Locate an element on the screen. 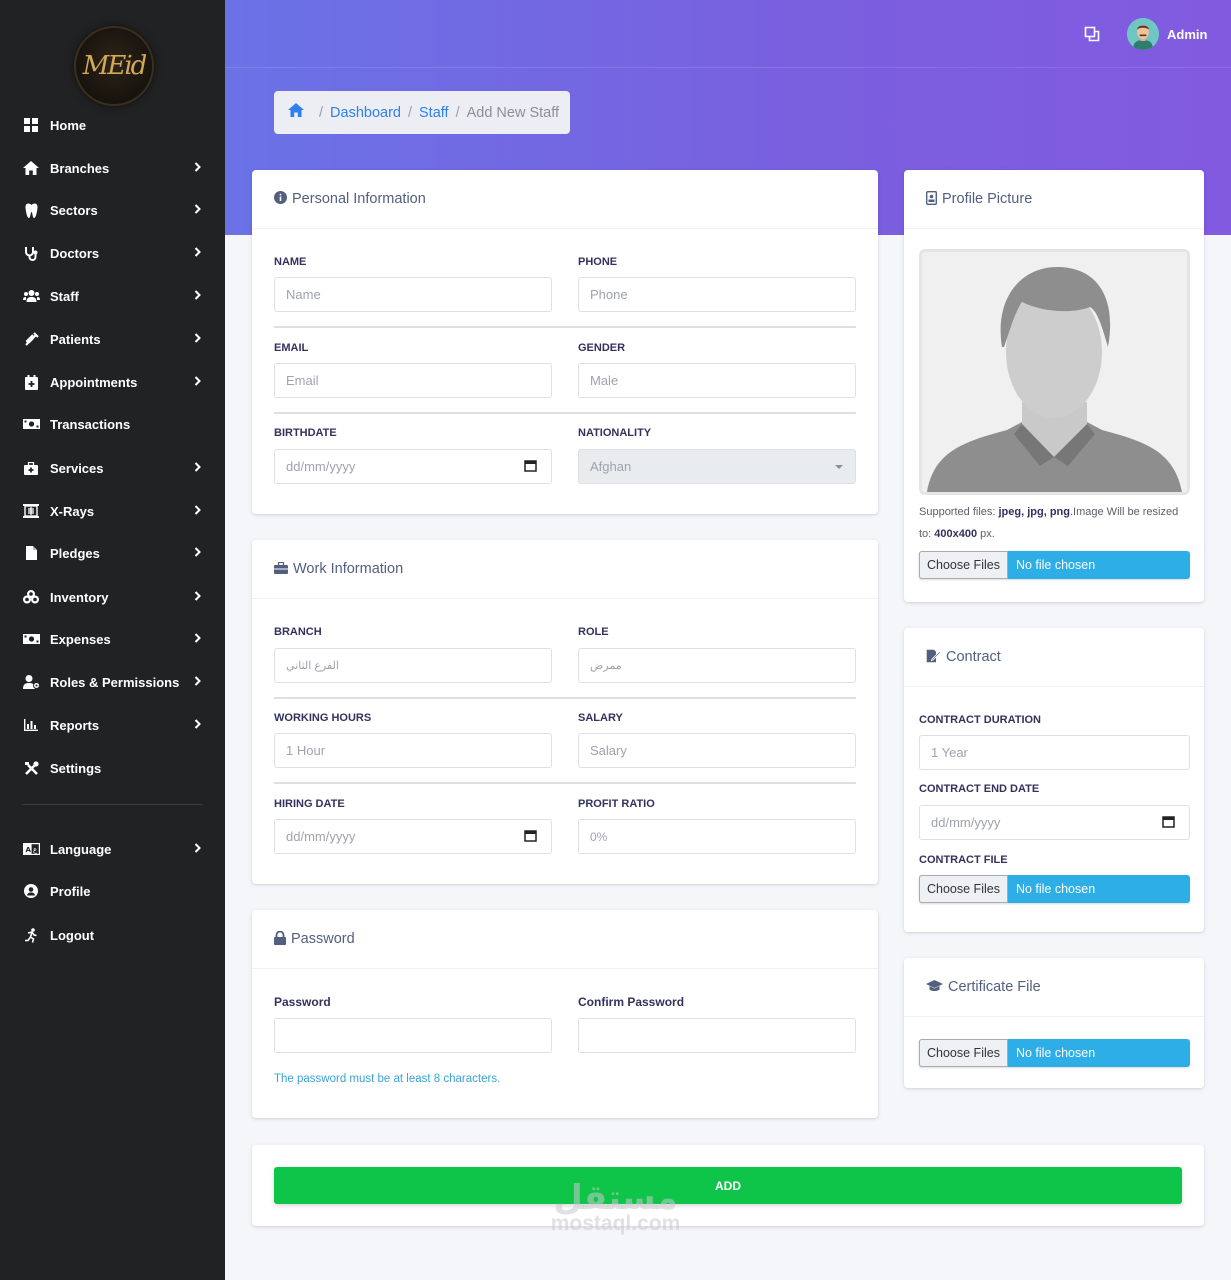 This screenshot has height=1280, width=1231. card-header: Personal Information is located at coordinates (565, 199).